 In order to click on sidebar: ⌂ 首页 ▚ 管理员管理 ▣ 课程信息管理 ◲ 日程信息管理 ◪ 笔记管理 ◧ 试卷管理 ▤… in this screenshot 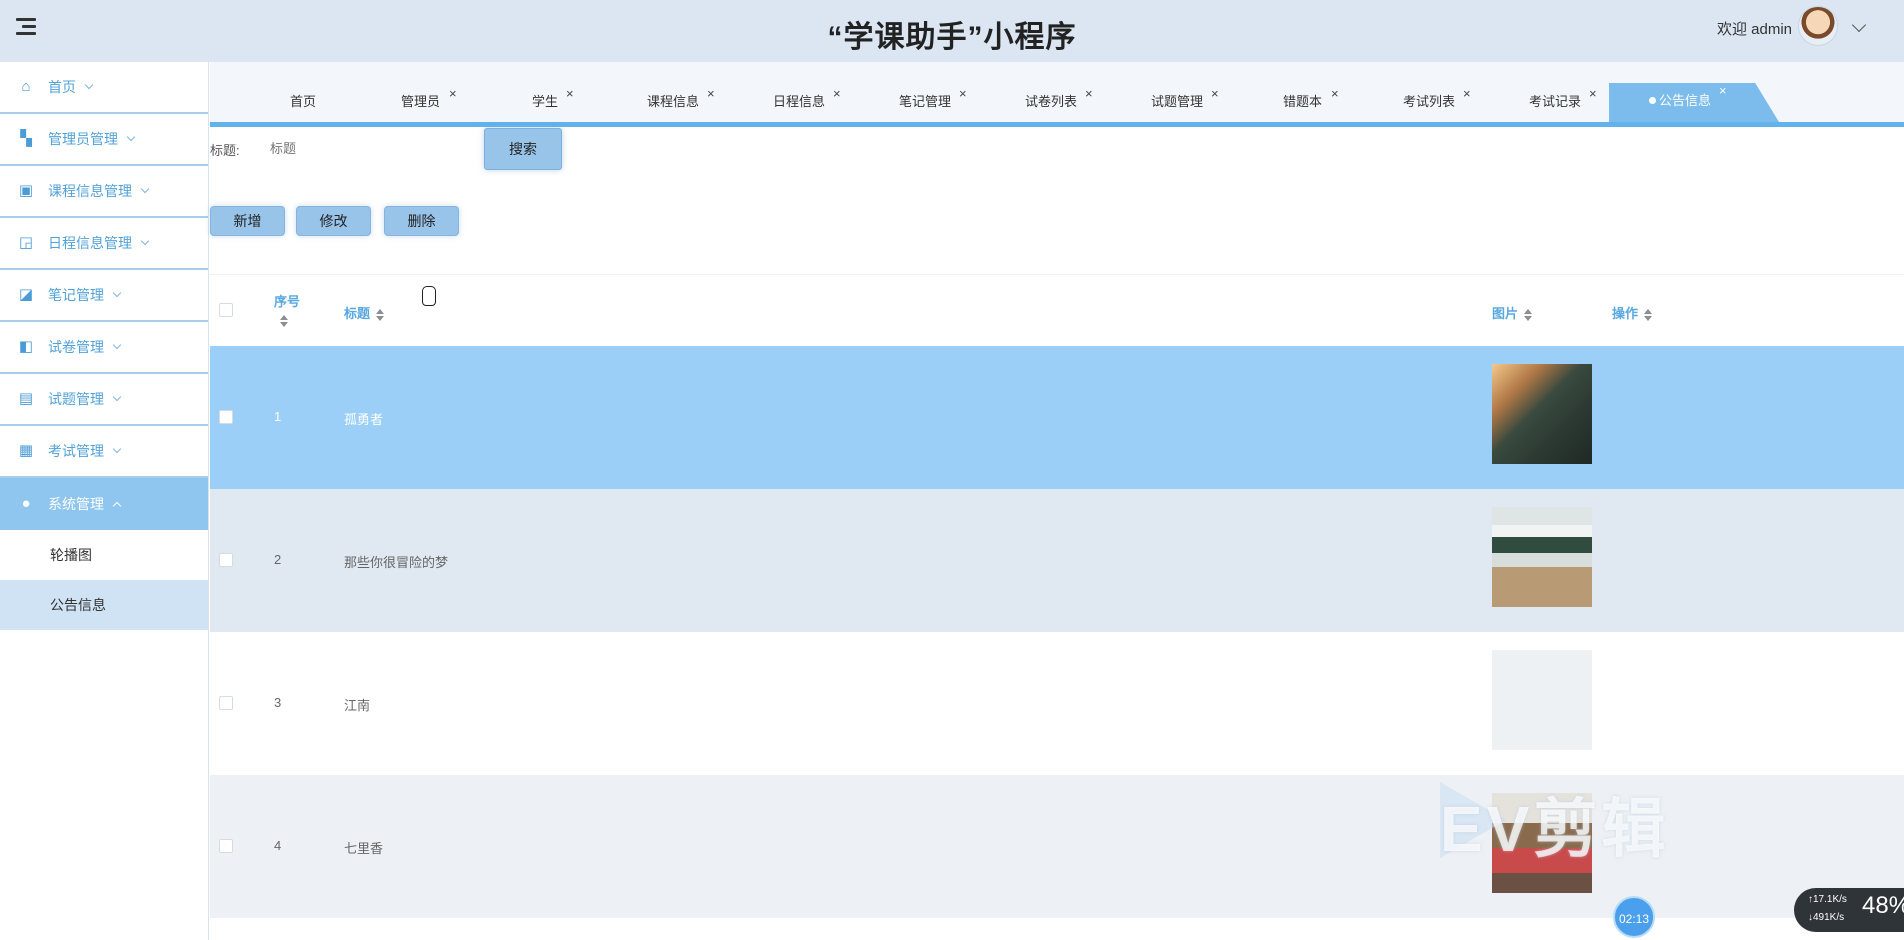, I will do `click(104, 501)`.